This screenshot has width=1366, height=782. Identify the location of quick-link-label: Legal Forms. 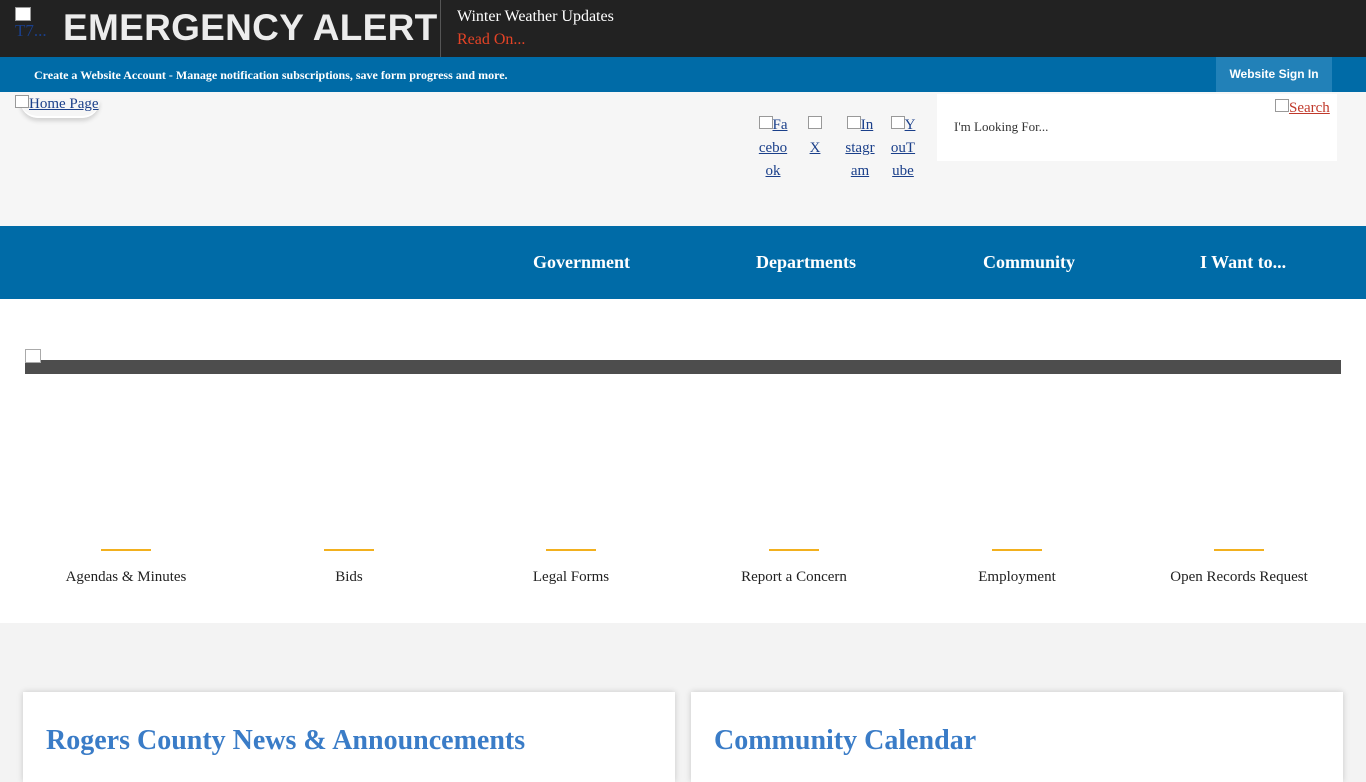
(571, 577).